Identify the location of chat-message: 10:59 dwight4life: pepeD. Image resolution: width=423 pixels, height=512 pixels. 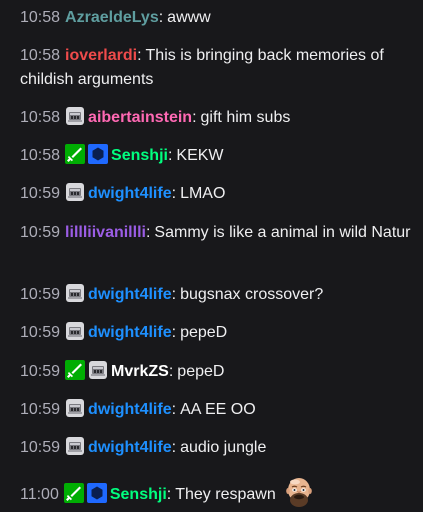
(217, 333).